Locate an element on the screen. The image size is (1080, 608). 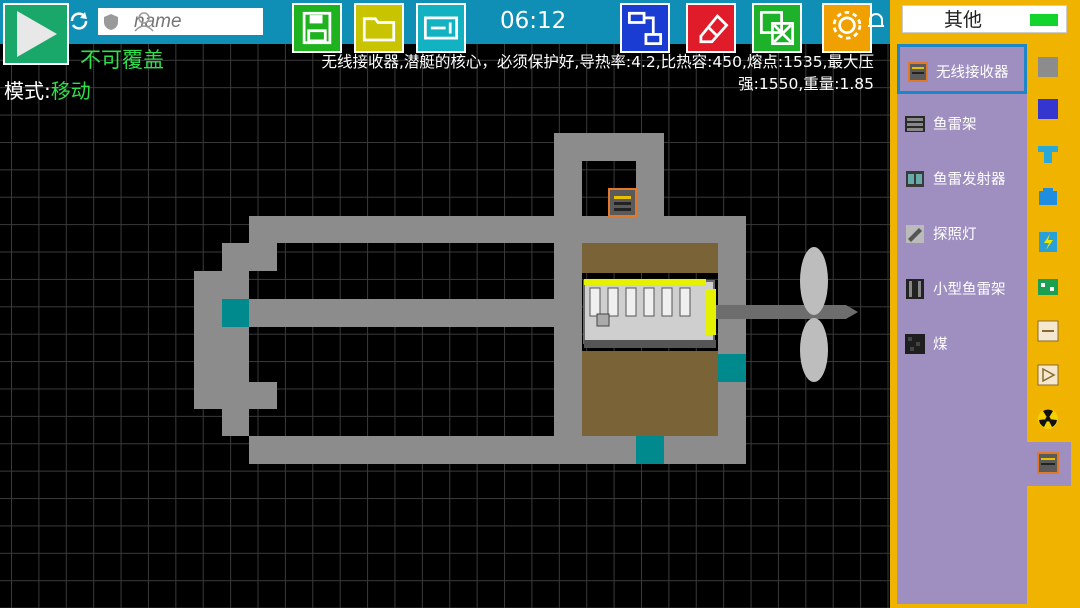
settings-button is located at coordinates (847, 28).